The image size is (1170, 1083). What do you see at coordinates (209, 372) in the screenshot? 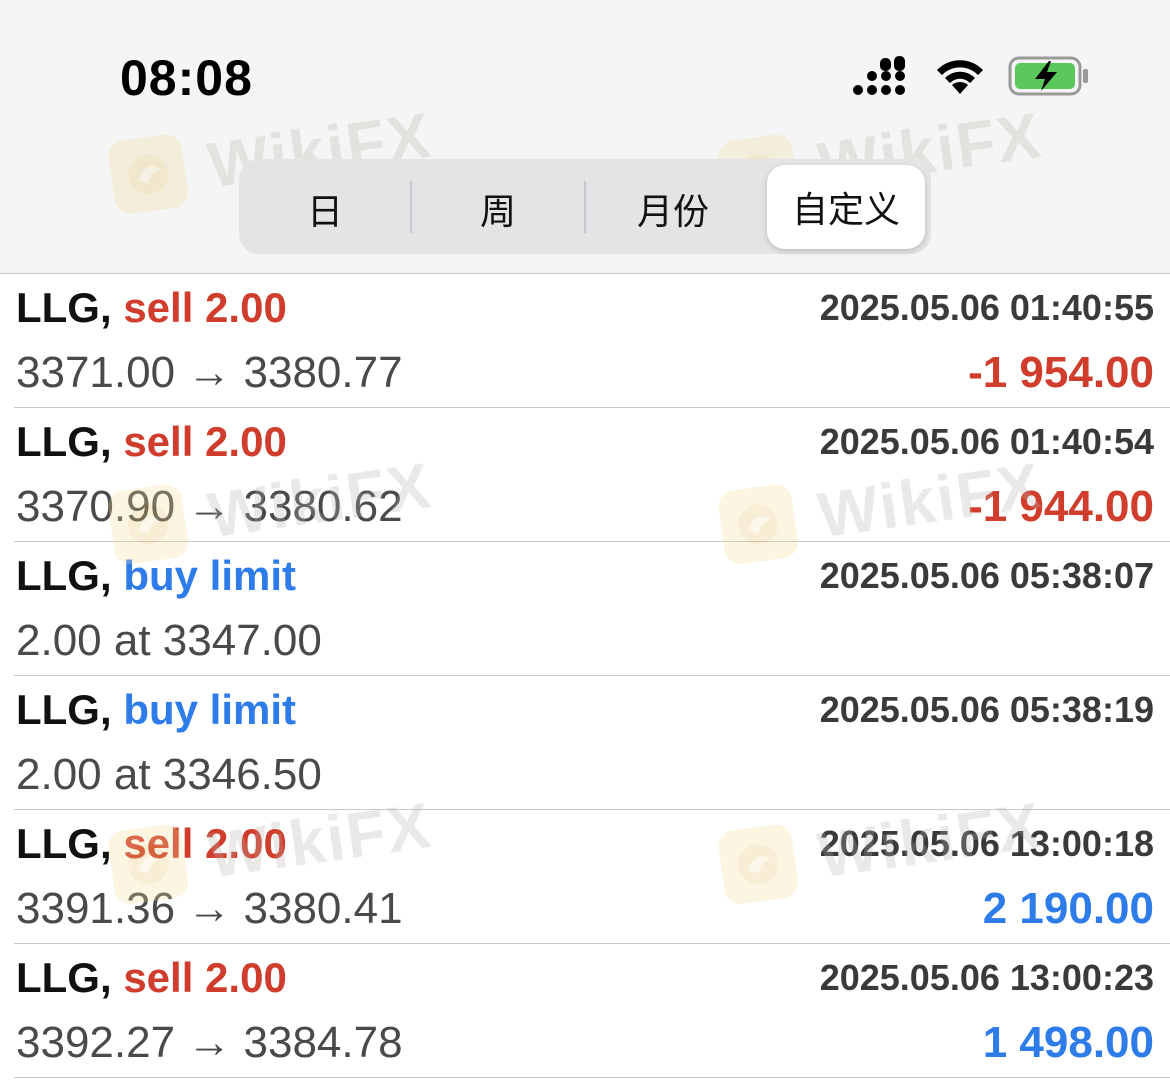
I see `order-prices: 3371.00 → 3380.77` at bounding box center [209, 372].